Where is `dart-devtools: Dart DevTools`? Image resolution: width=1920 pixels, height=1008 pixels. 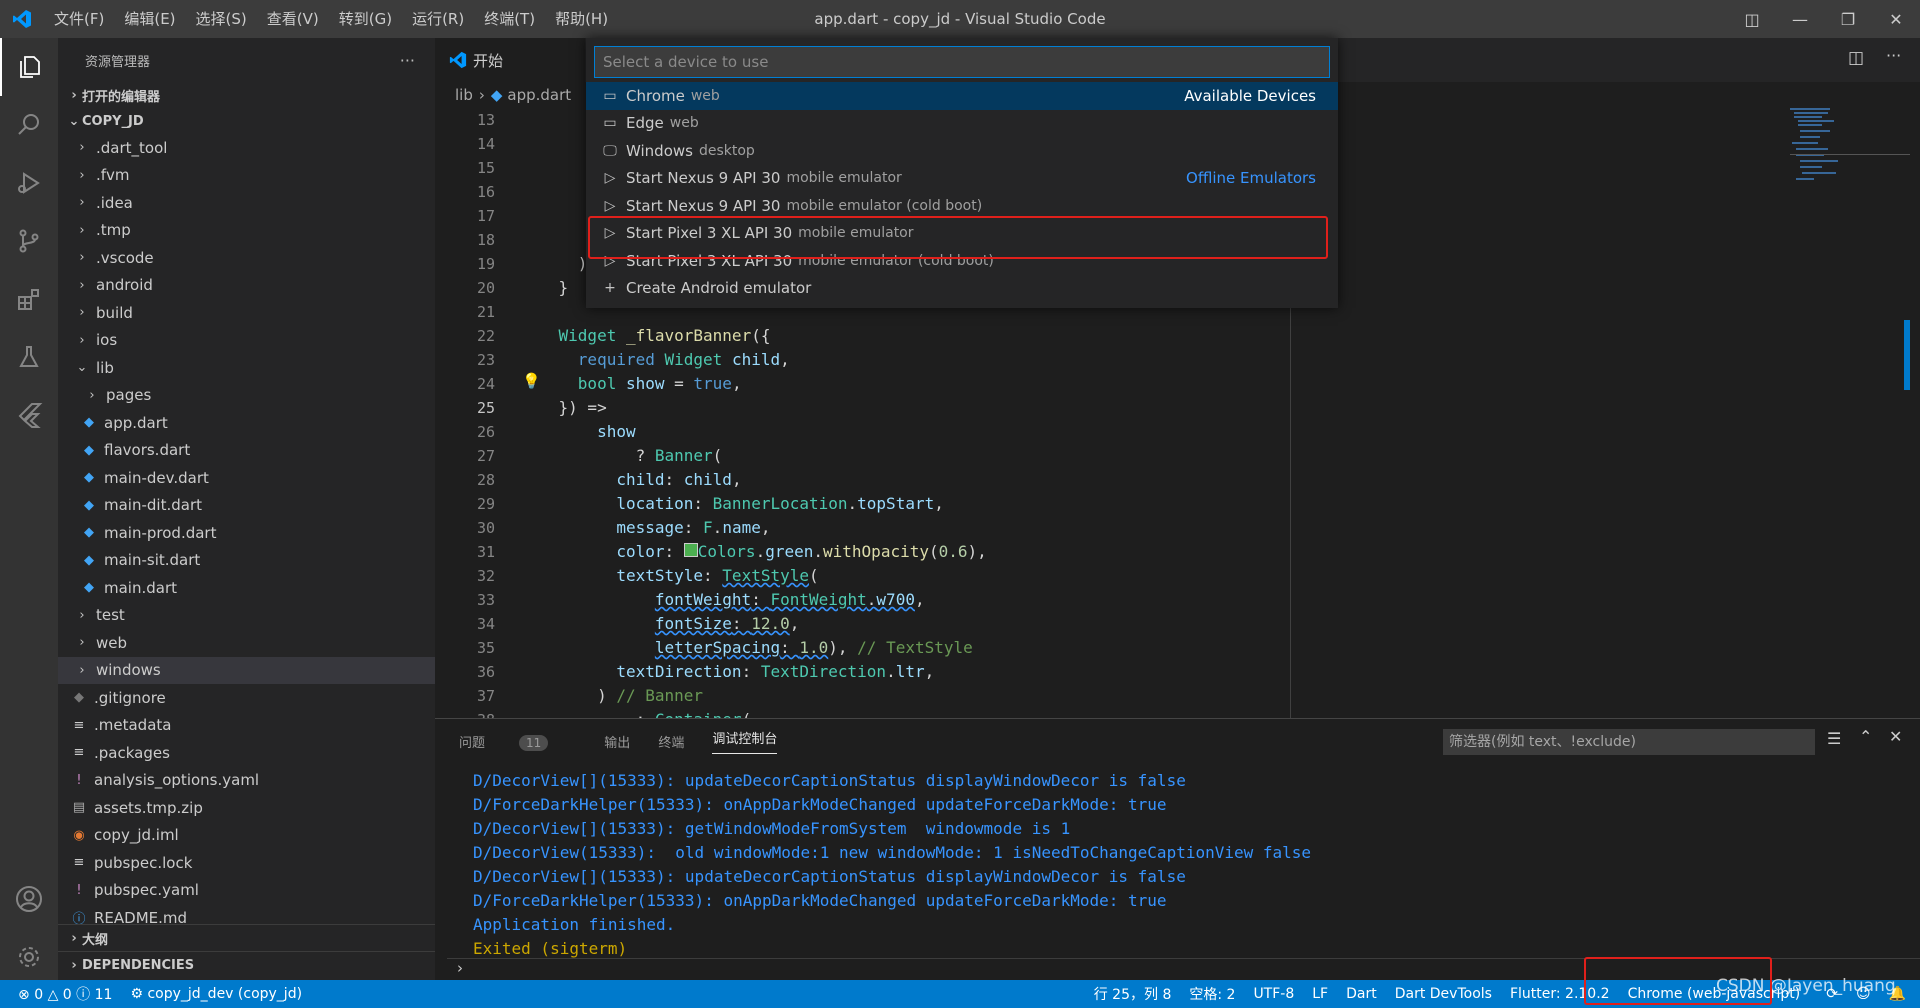
dart-devtools: Dart DevTools is located at coordinates (1443, 994).